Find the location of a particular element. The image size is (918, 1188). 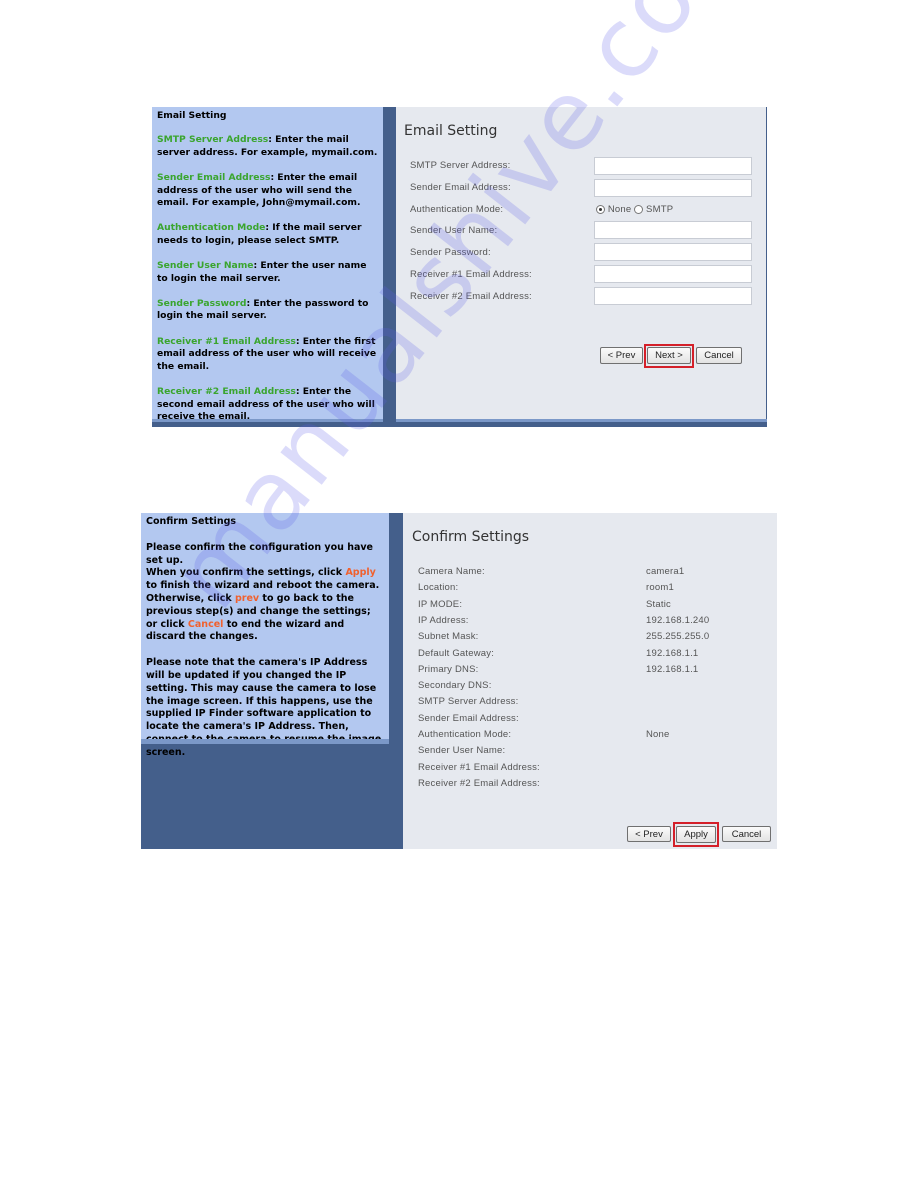

setting-label: Sender User Name: is located at coordinates (462, 751).